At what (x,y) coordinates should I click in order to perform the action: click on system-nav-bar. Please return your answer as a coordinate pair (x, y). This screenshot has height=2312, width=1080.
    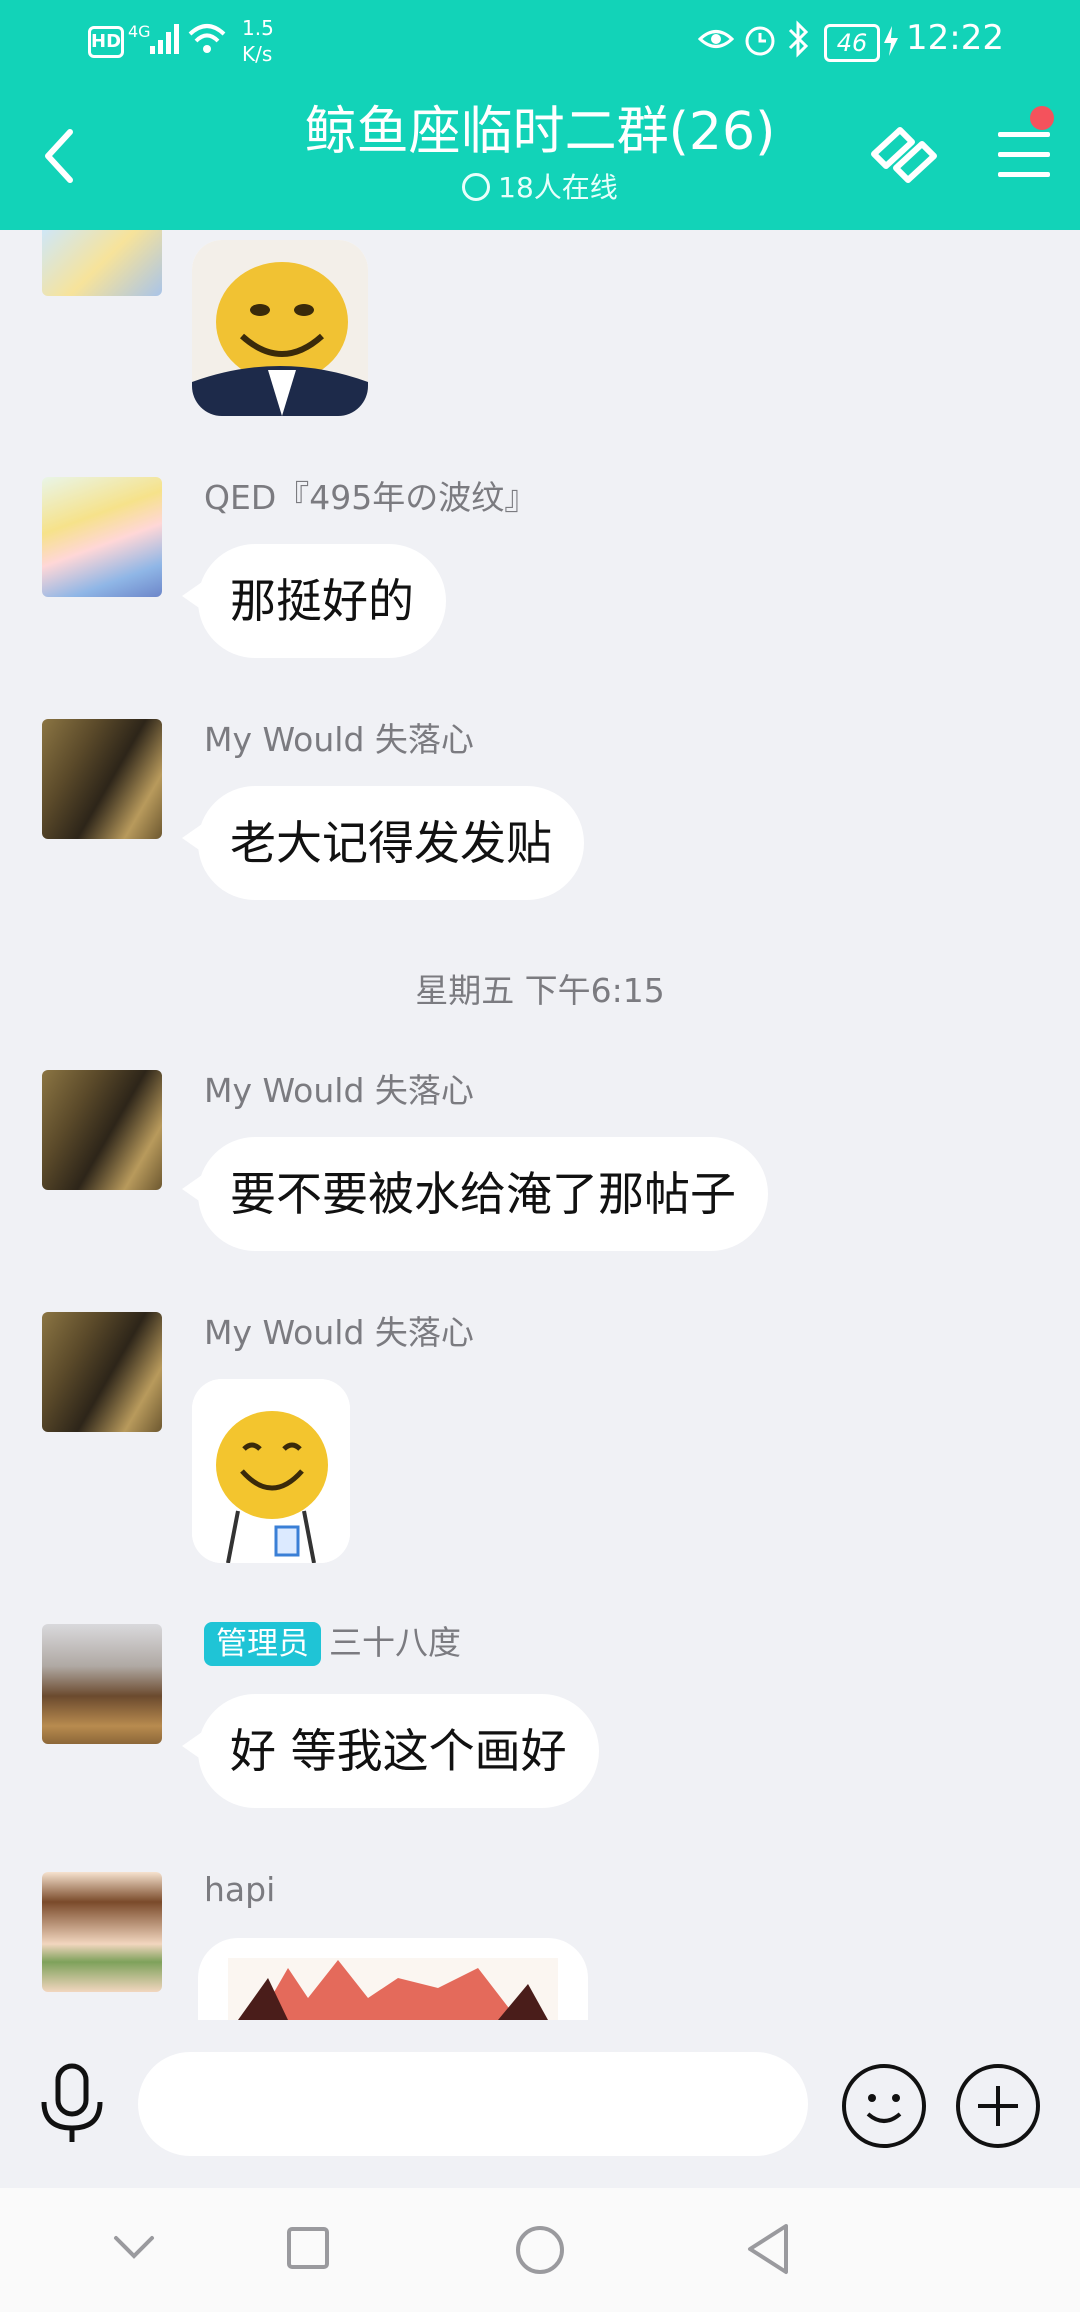
    Looking at the image, I should click on (540, 2250).